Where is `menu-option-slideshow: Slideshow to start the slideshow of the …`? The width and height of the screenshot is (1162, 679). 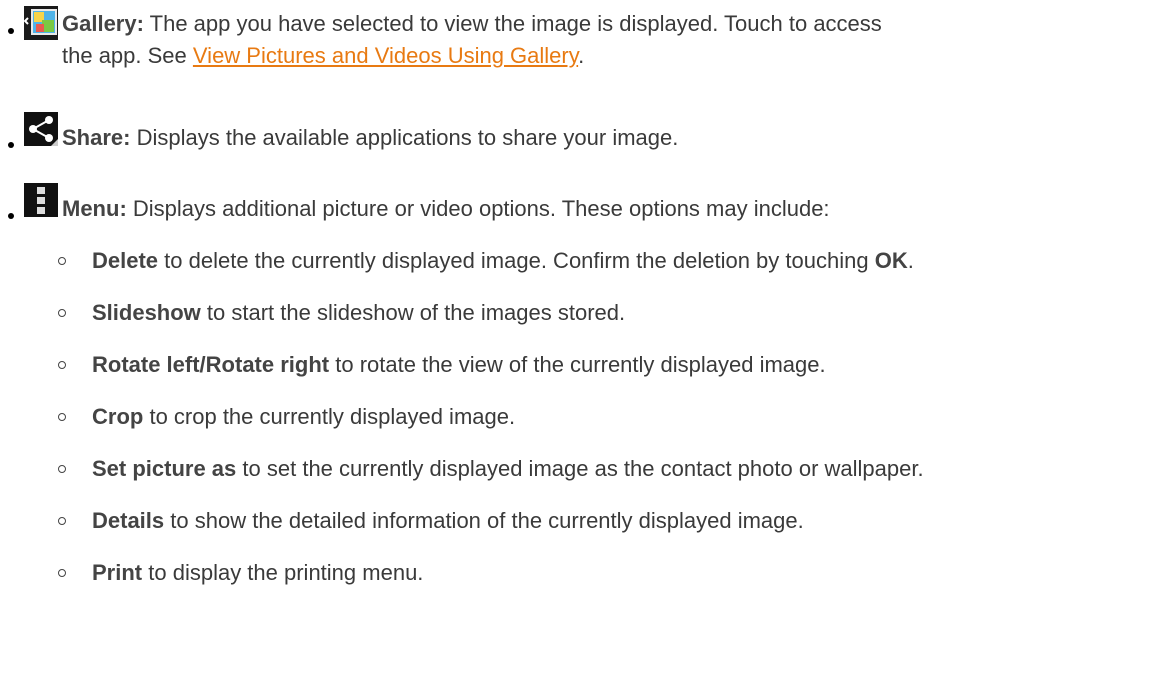 menu-option-slideshow: Slideshow to start the slideshow of the … is located at coordinates (608, 313).